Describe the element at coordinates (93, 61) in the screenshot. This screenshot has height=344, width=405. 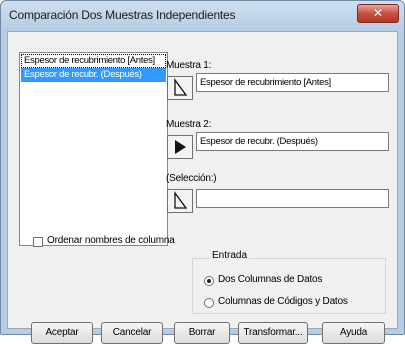
I see `list-item: Espesor de recubrimiento [Antes]` at that location.